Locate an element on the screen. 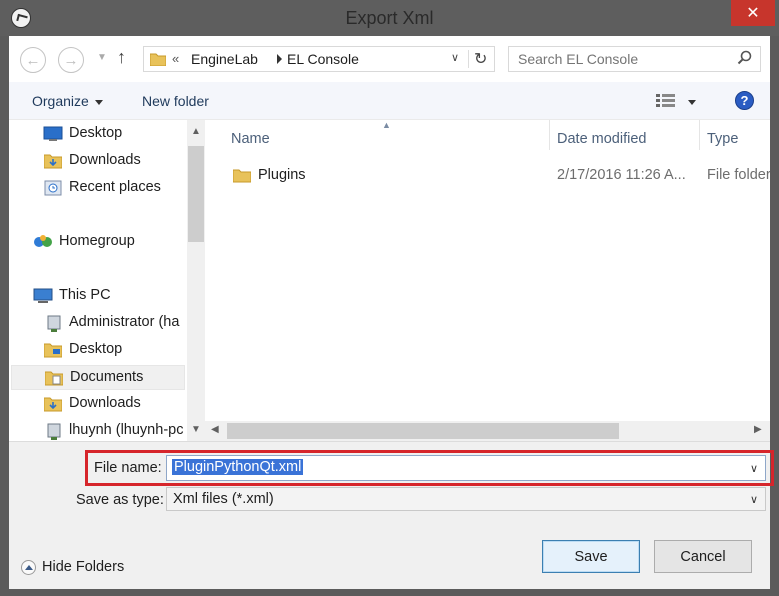  address-row: ← → ▼ ↑ « EngineLab EL Console ∨ ↻ is located at coordinates (389, 59).